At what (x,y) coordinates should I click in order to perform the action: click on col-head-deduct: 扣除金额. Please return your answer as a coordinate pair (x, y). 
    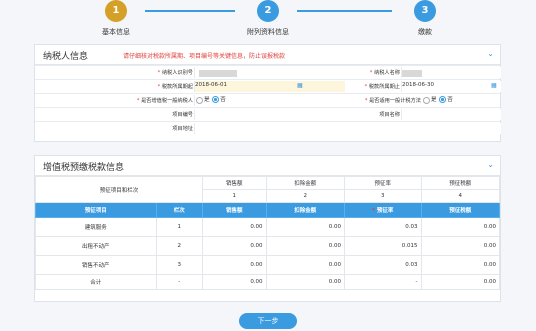
    Looking at the image, I should click on (305, 183).